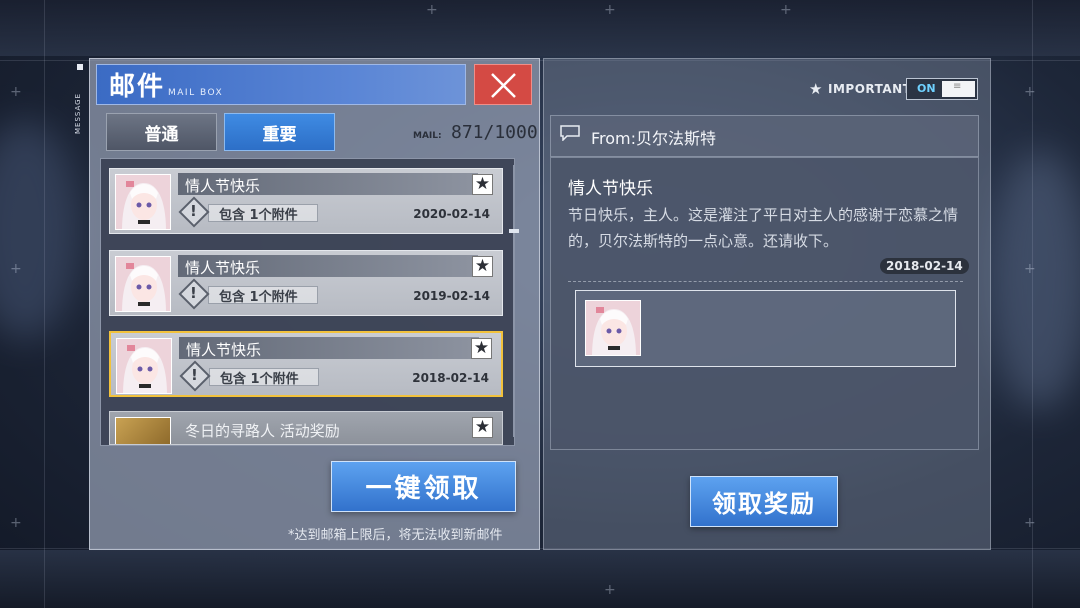  What do you see at coordinates (926, 88) in the screenshot?
I see `toggle-state: ON` at bounding box center [926, 88].